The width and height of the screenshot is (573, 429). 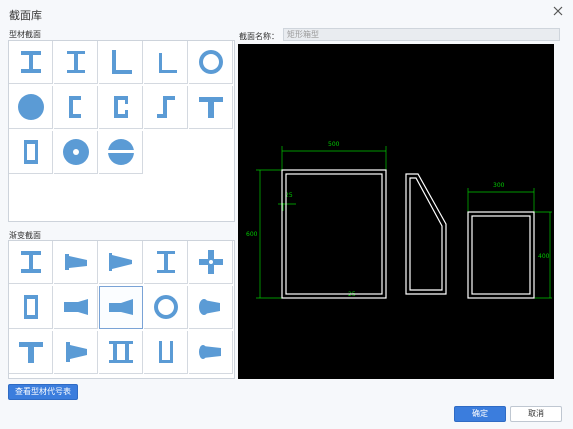 What do you see at coordinates (480, 414) in the screenshot?
I see `ok-button: 确定` at bounding box center [480, 414].